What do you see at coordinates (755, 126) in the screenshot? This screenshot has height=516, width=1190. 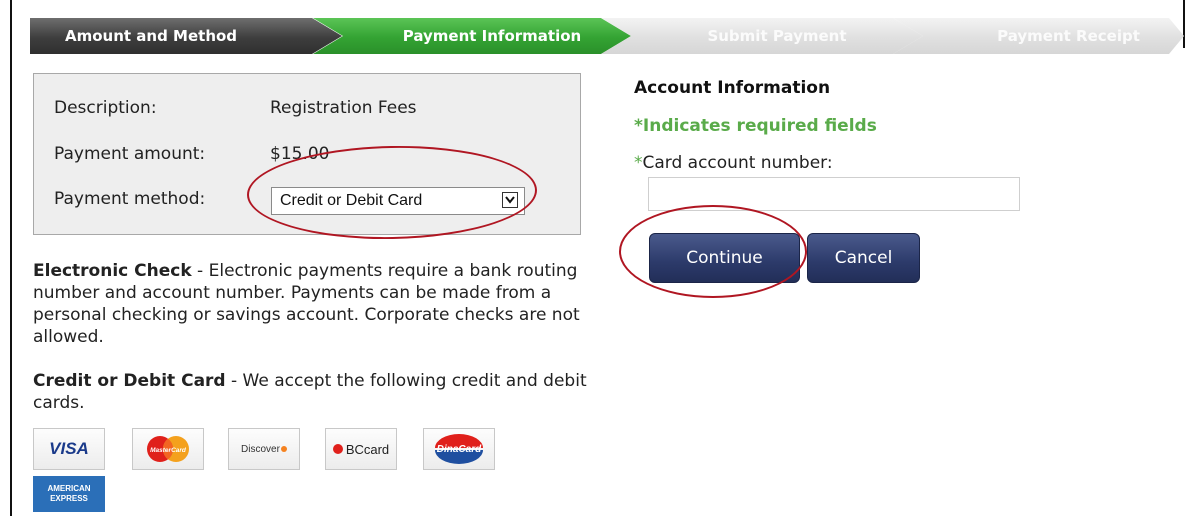 I see `required-fields-note: *Indicates required fields` at bounding box center [755, 126].